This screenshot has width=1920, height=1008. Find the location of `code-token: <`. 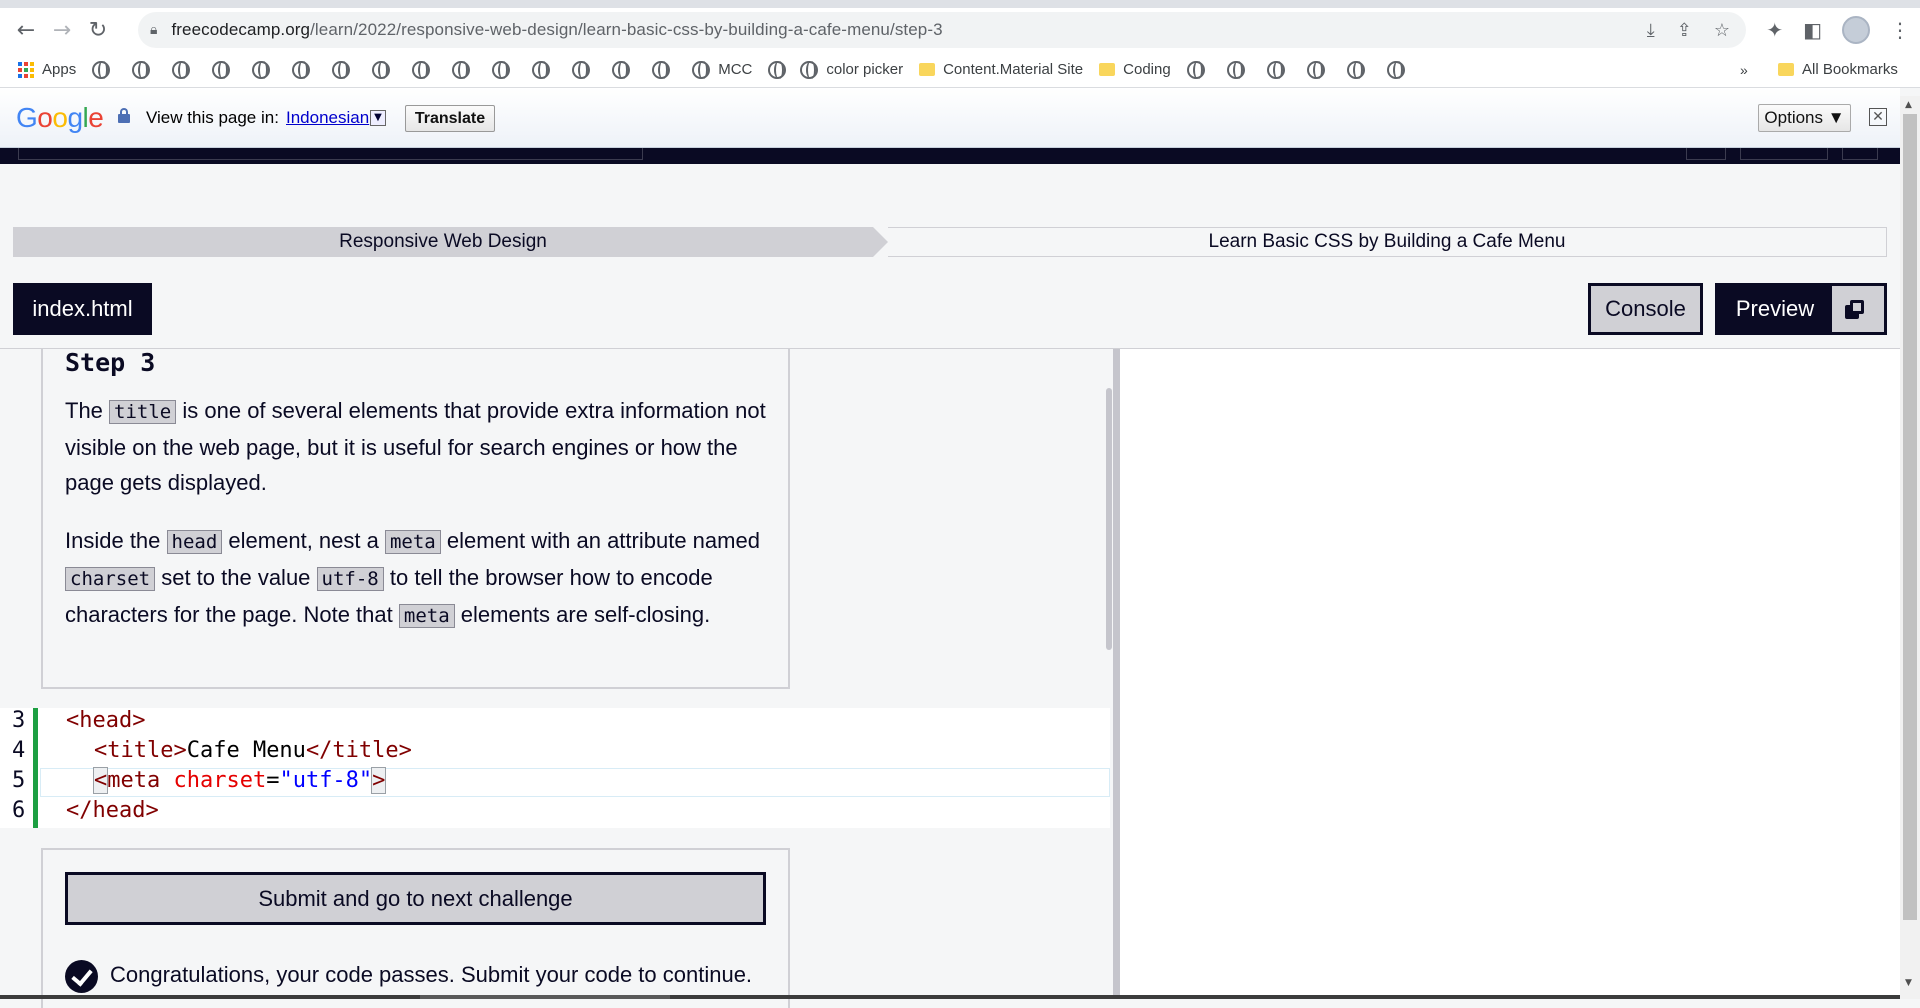

code-token: < is located at coordinates (100, 780).